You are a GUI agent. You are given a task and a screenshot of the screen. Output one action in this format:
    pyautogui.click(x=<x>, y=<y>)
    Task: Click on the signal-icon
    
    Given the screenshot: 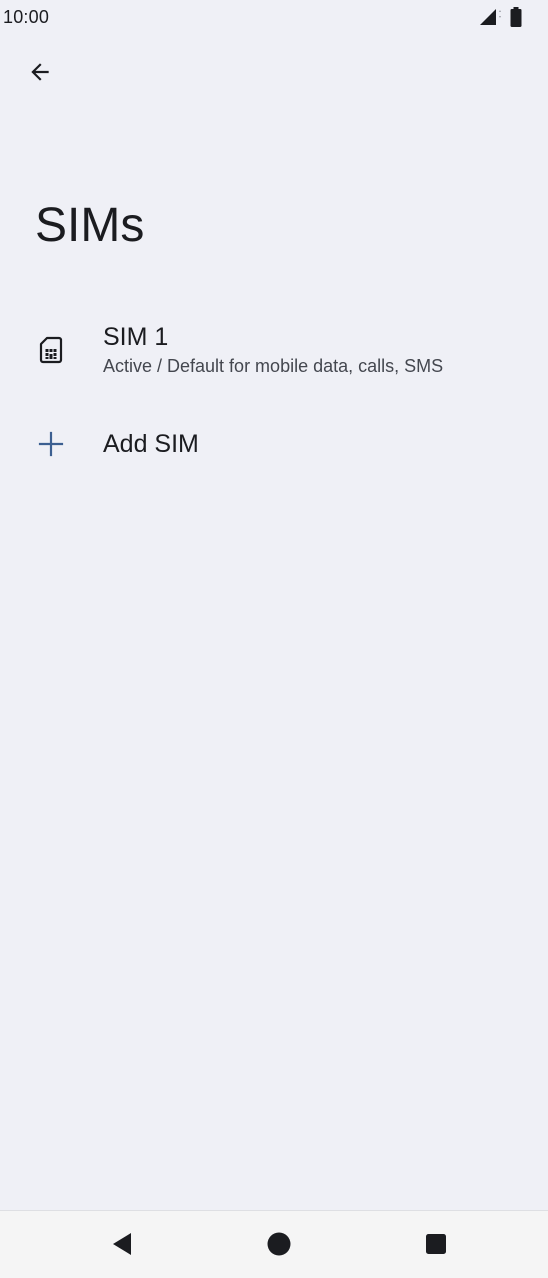 What is the action you would take?
    pyautogui.click(x=491, y=17)
    